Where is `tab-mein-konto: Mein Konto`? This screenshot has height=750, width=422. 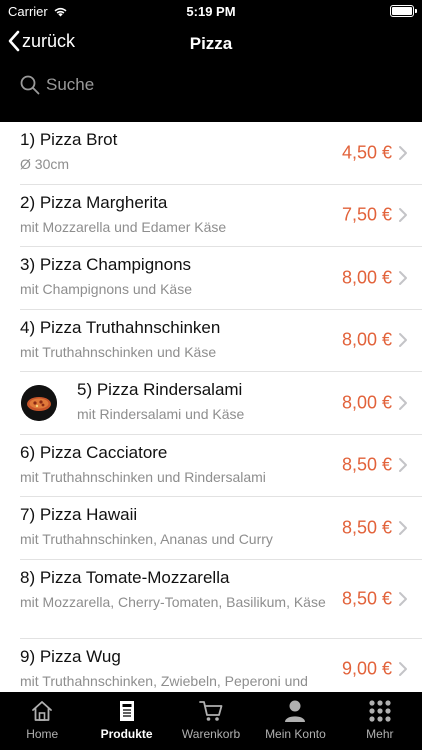 tab-mein-konto: Mein Konto is located at coordinates (295, 721).